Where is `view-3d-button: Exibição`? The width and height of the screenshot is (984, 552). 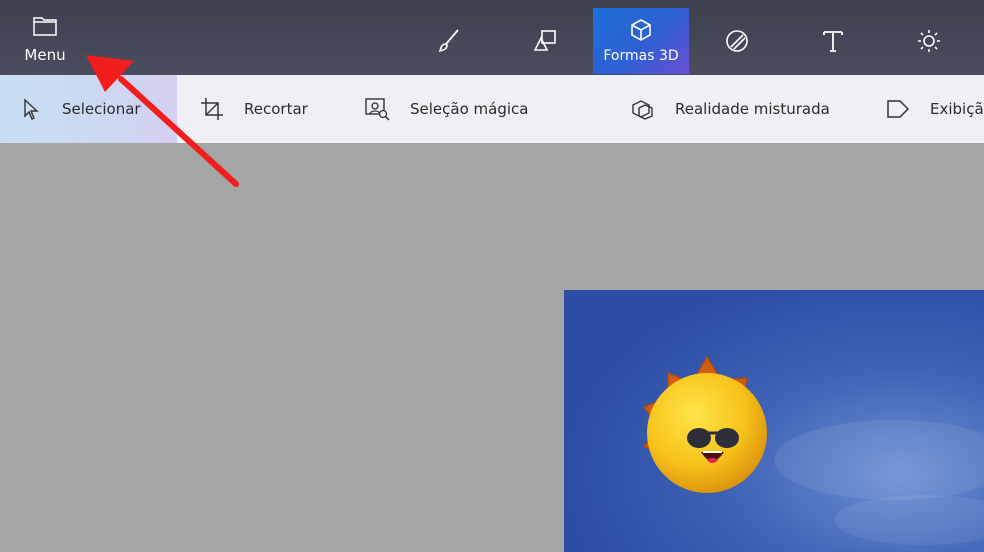 view-3d-button: Exibição is located at coordinates (935, 109).